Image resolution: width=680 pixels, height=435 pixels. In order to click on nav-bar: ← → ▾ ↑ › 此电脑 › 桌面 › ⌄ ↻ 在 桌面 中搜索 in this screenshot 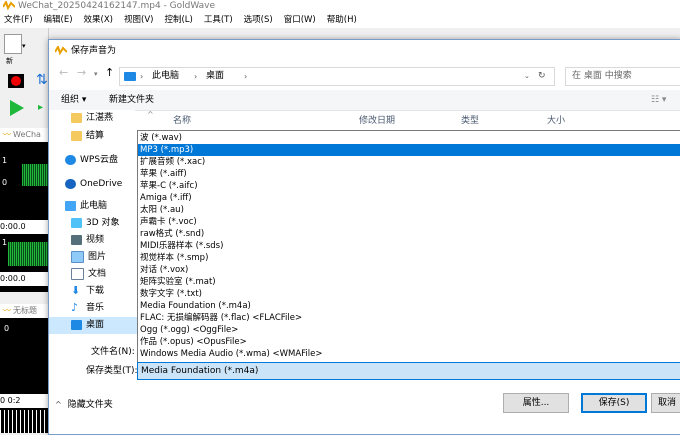, I will do `click(364, 76)`.